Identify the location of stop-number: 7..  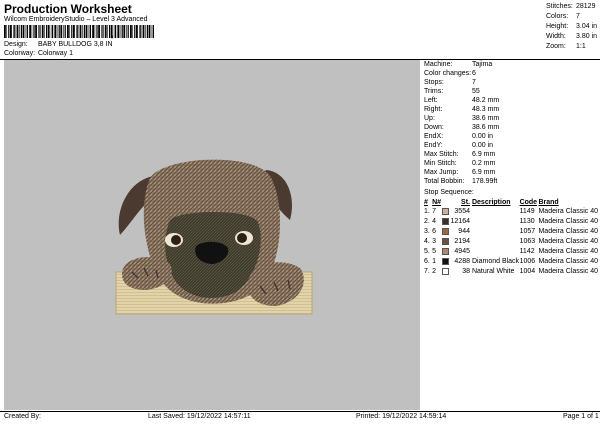
(427, 271).